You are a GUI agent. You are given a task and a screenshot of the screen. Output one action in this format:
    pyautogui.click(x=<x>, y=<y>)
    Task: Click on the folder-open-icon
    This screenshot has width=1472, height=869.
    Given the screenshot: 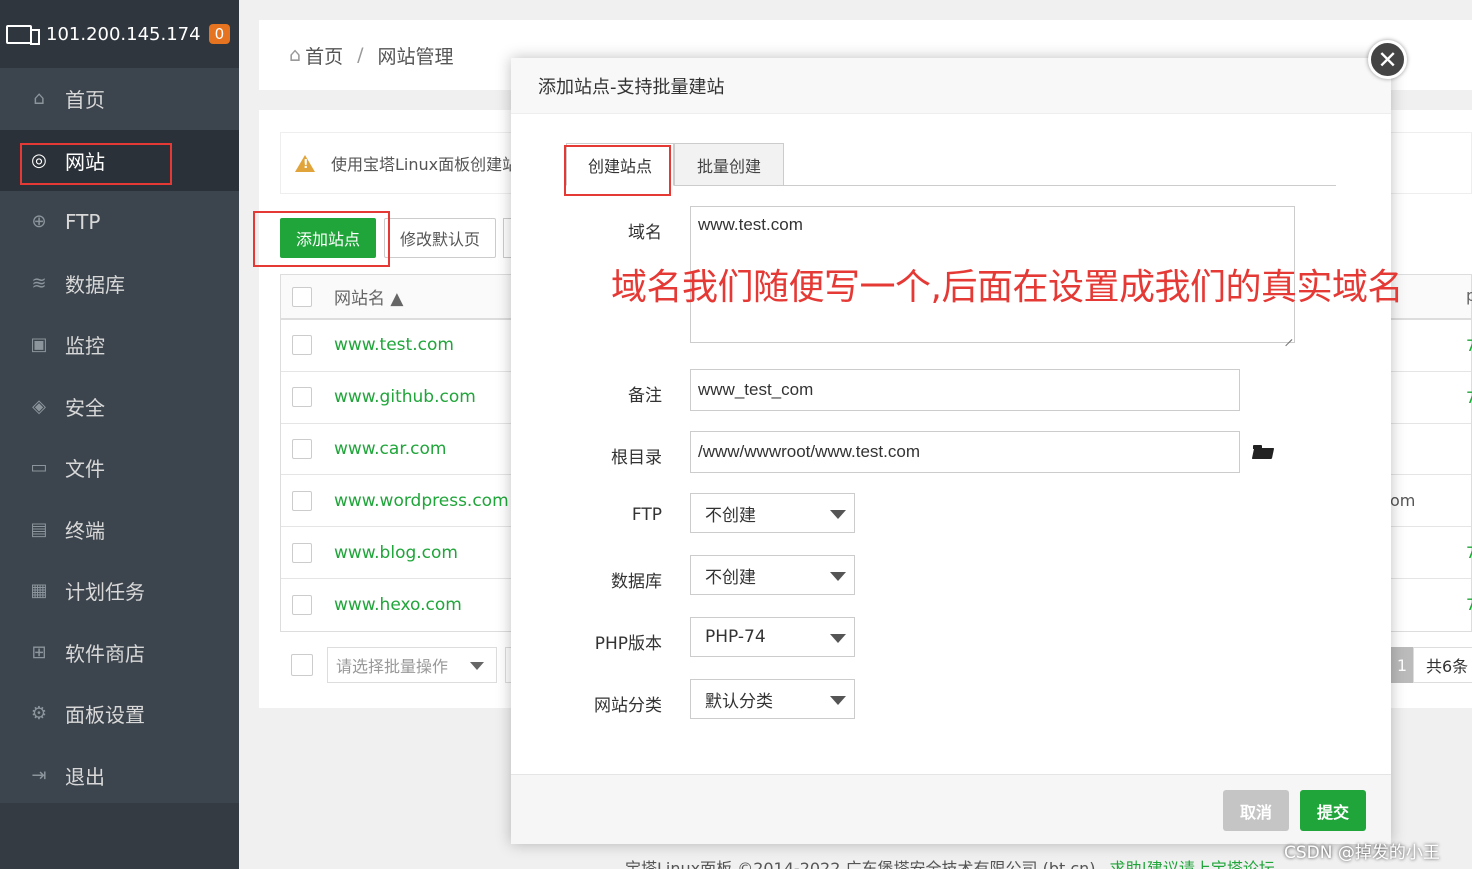 What is the action you would take?
    pyautogui.click(x=1264, y=452)
    